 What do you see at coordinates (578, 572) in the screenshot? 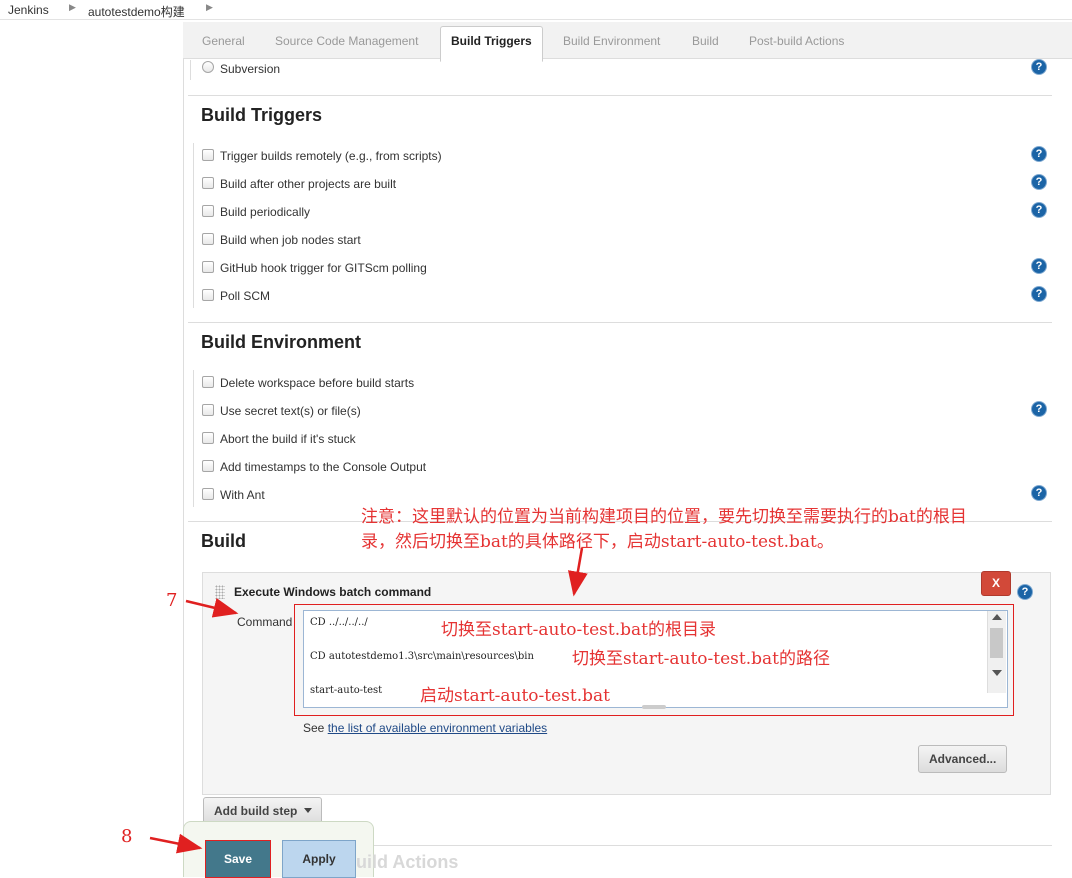
I see `arrow-to-textarea` at bounding box center [578, 572].